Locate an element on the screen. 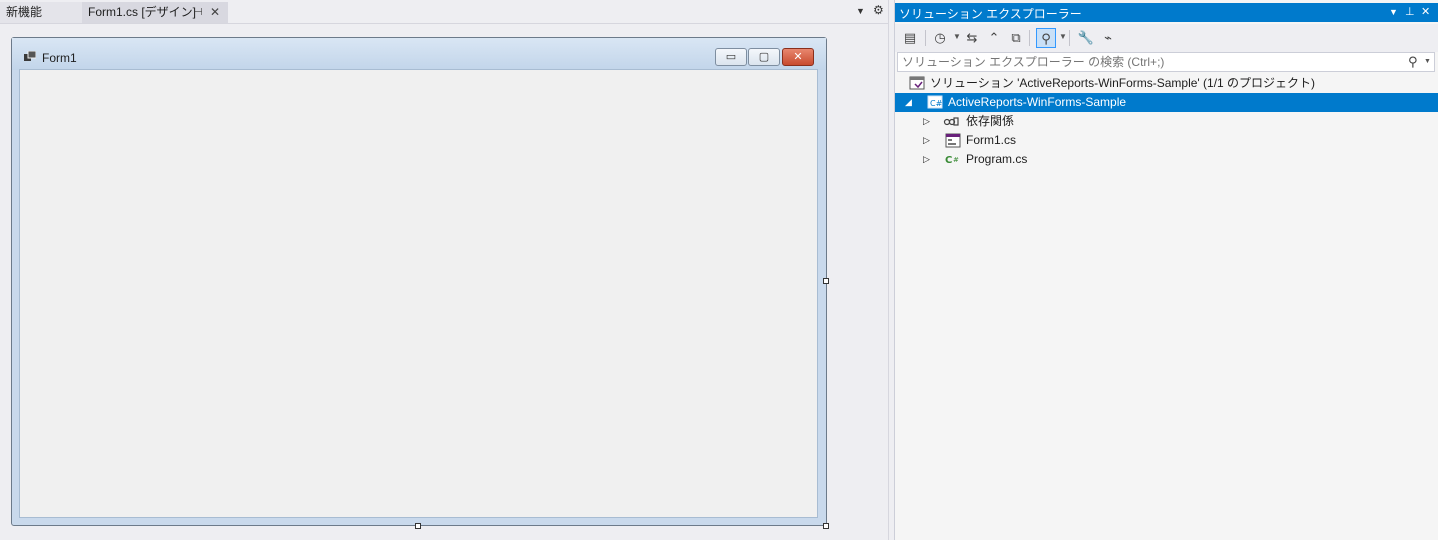  minimize-button: ▭ is located at coordinates (731, 57).